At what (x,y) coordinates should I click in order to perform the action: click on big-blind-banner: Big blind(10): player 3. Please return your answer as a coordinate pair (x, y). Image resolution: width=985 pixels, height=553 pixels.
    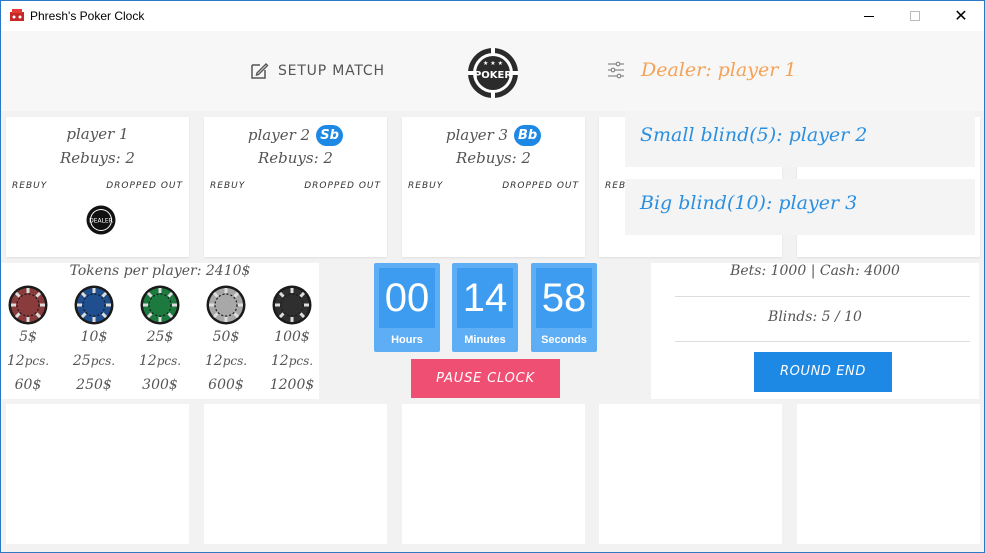
    Looking at the image, I should click on (800, 207).